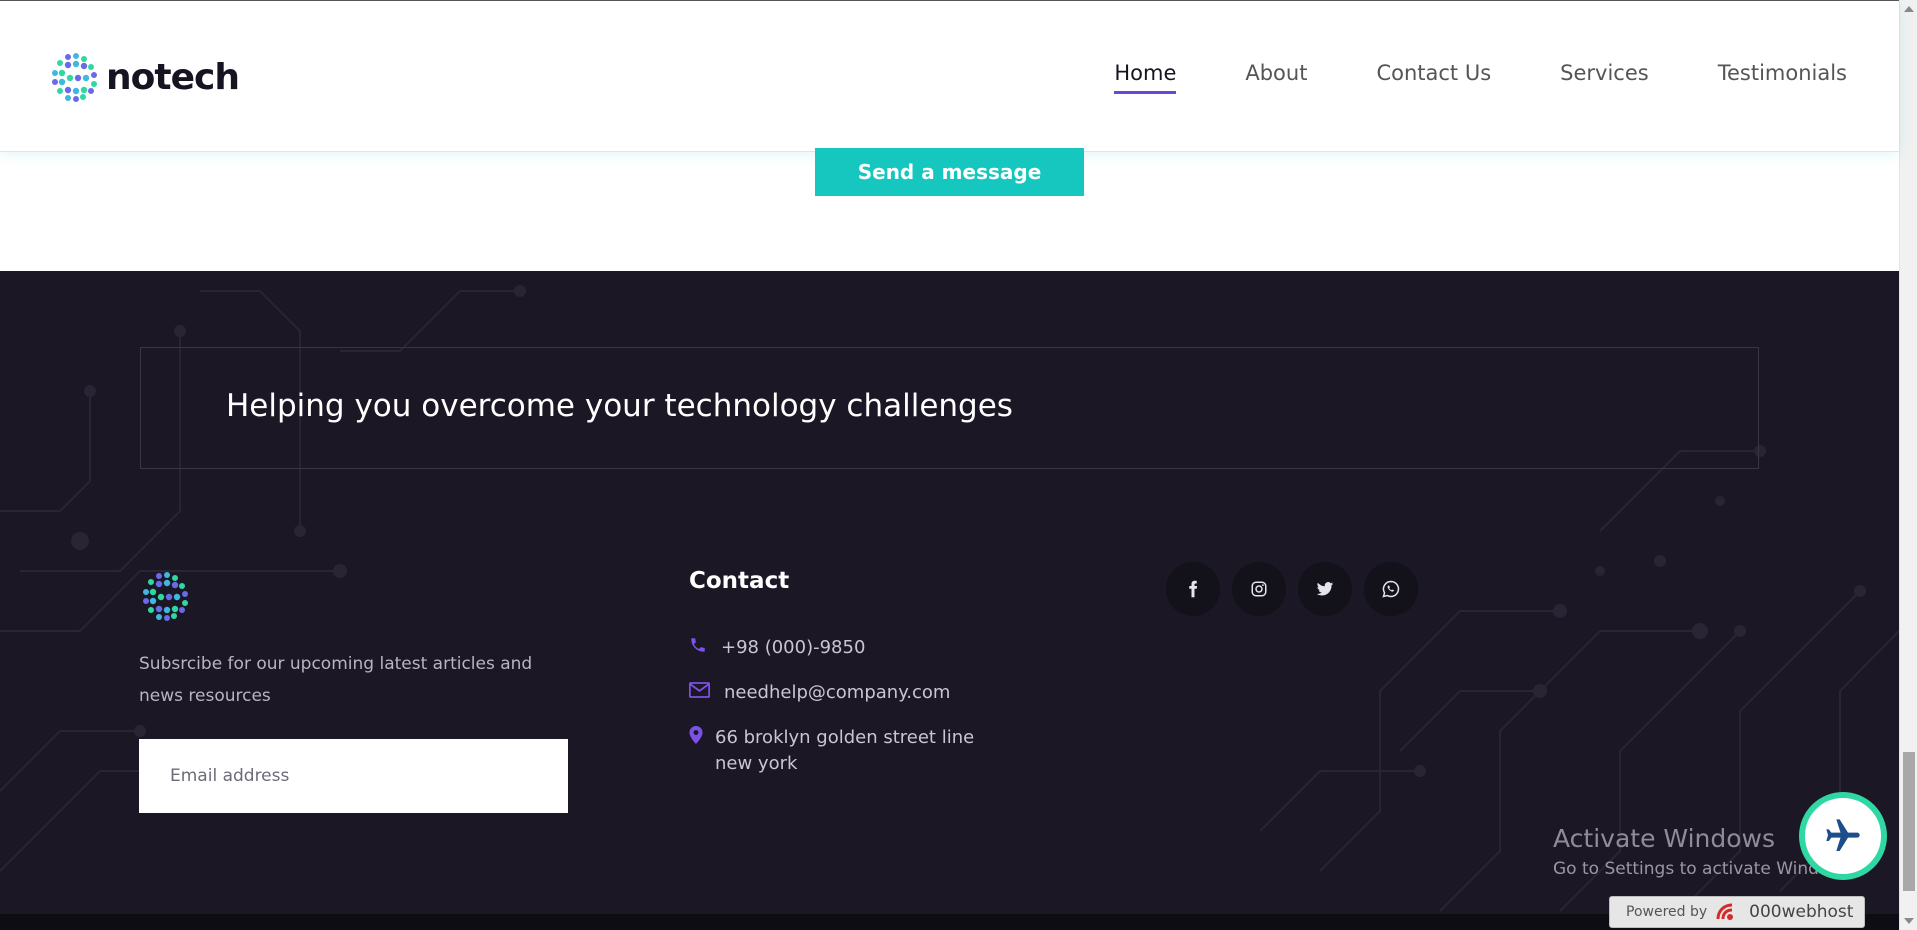  What do you see at coordinates (1433, 77) in the screenshot?
I see `nav-contact-us: Contact Us` at bounding box center [1433, 77].